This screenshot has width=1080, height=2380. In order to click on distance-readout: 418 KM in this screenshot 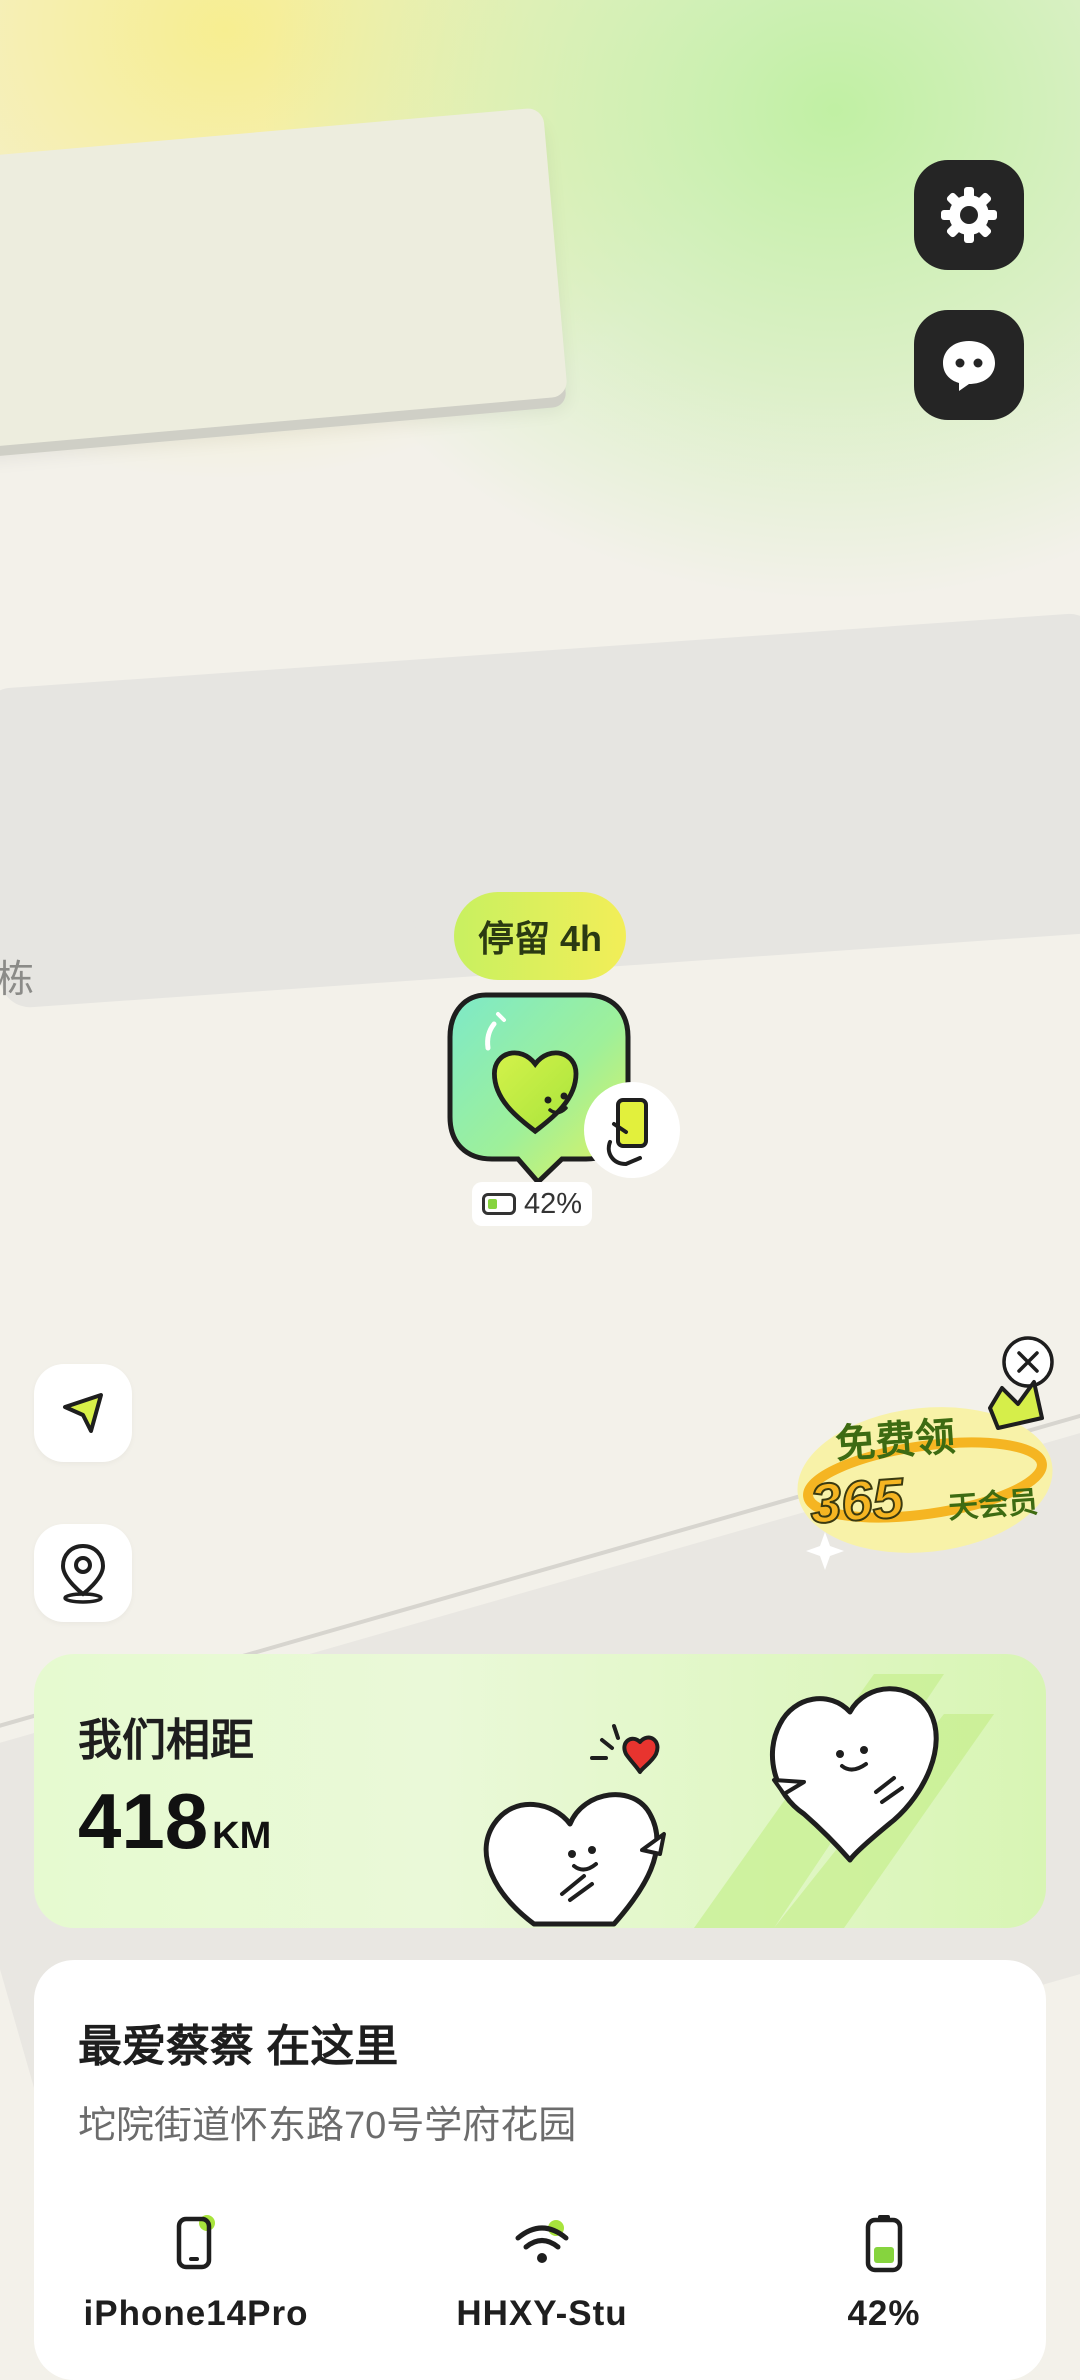, I will do `click(174, 1821)`.